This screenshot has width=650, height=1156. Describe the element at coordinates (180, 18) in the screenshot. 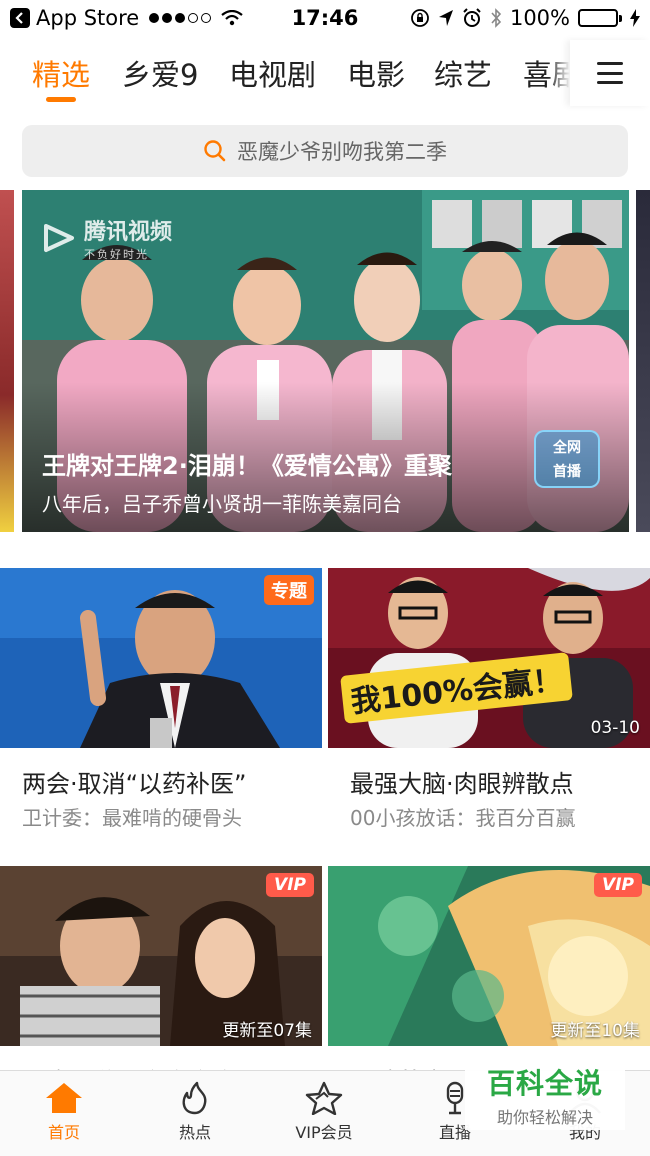

I see `signal-strength-icon` at that location.